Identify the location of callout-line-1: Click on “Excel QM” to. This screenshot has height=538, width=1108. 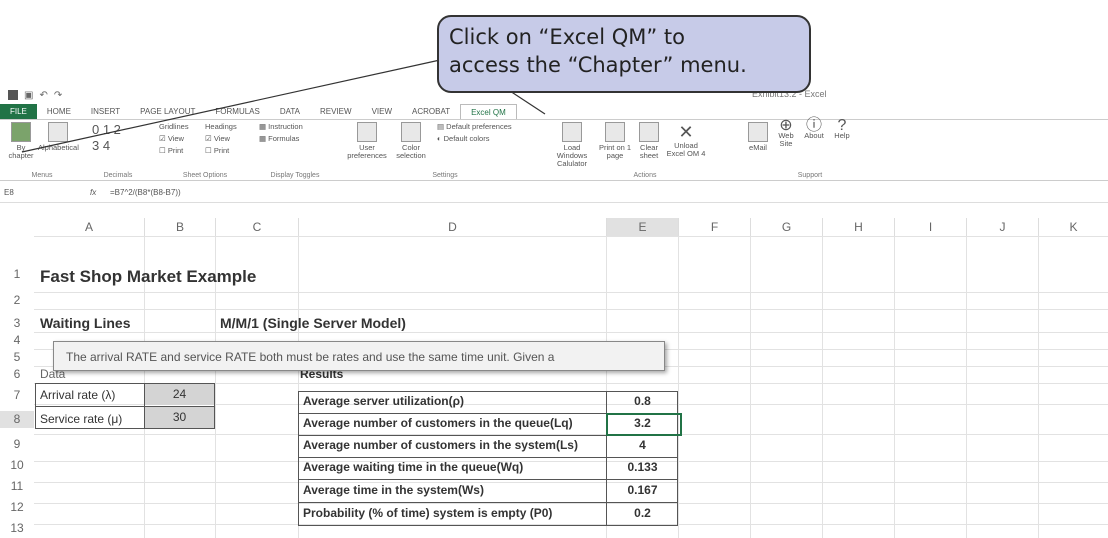
(567, 37).